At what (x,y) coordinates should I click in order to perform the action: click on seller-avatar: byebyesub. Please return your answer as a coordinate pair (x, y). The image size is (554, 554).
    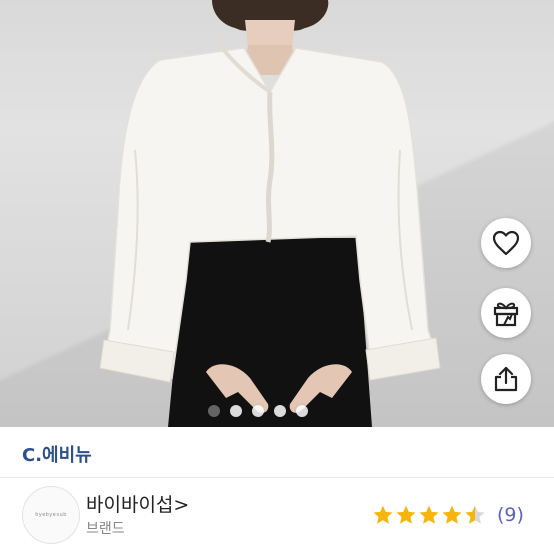
    Looking at the image, I should click on (51, 515).